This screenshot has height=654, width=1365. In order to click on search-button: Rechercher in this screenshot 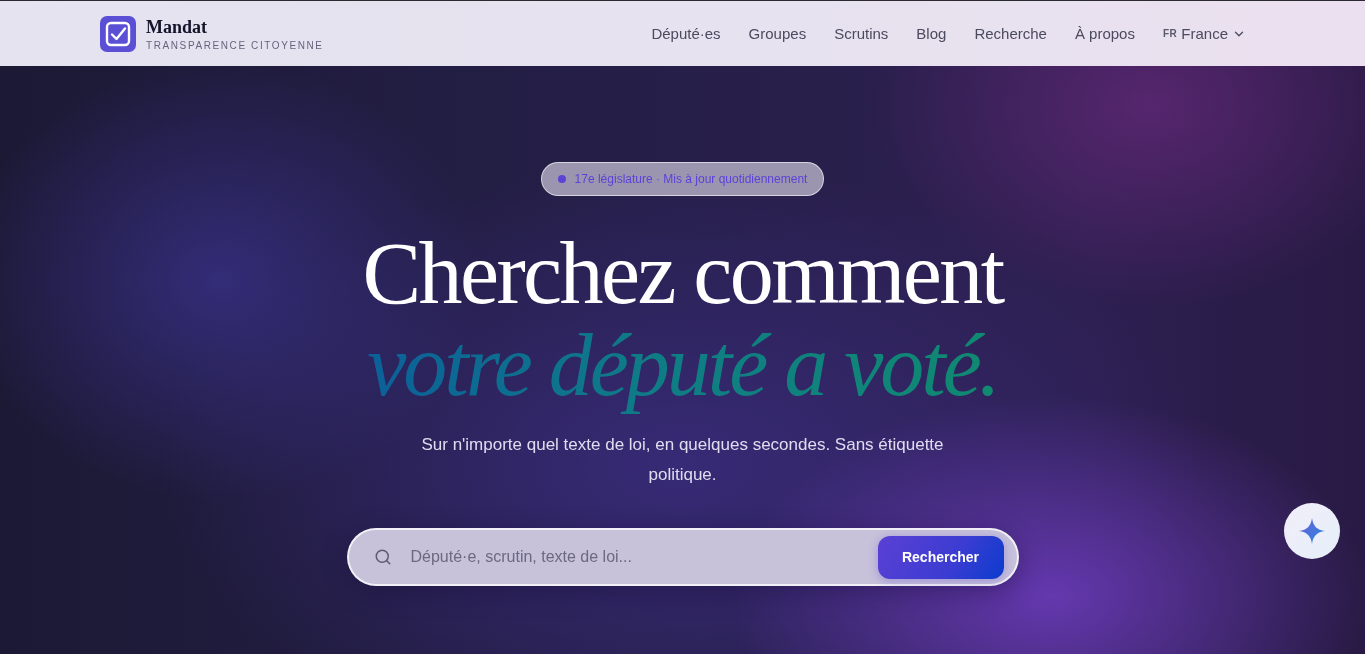, I will do `click(940, 557)`.